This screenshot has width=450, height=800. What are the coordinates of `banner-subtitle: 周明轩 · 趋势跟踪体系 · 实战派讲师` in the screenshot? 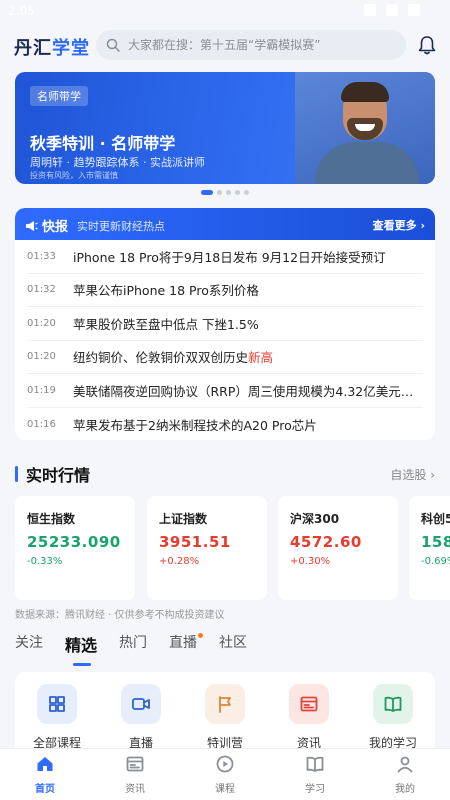 It's located at (117, 162).